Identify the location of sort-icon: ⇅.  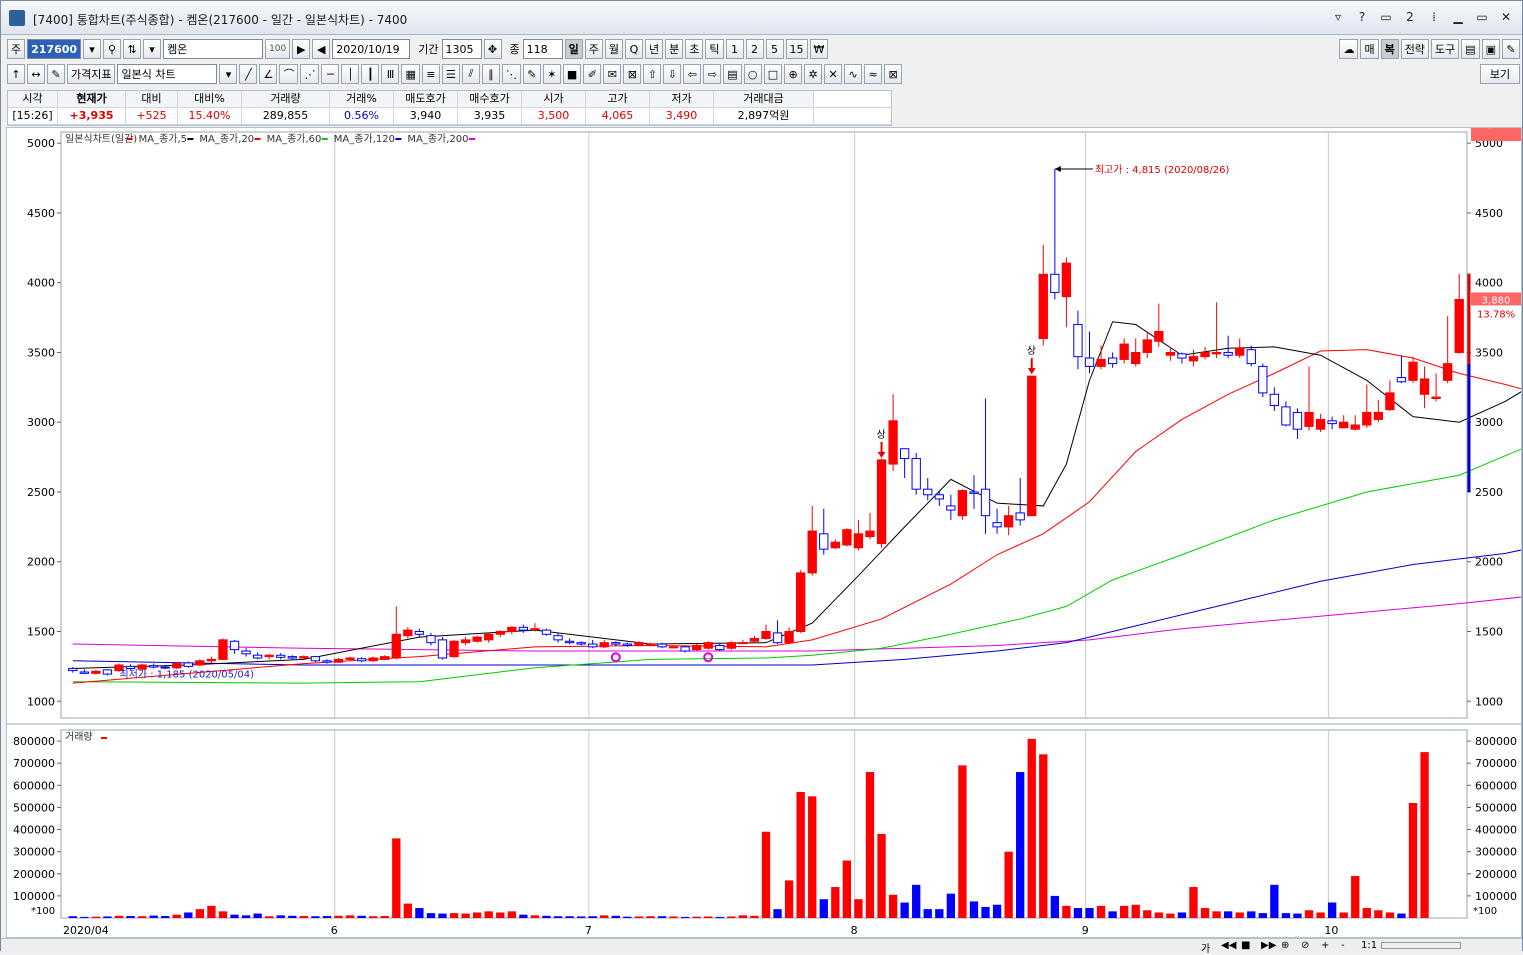
(132, 49).